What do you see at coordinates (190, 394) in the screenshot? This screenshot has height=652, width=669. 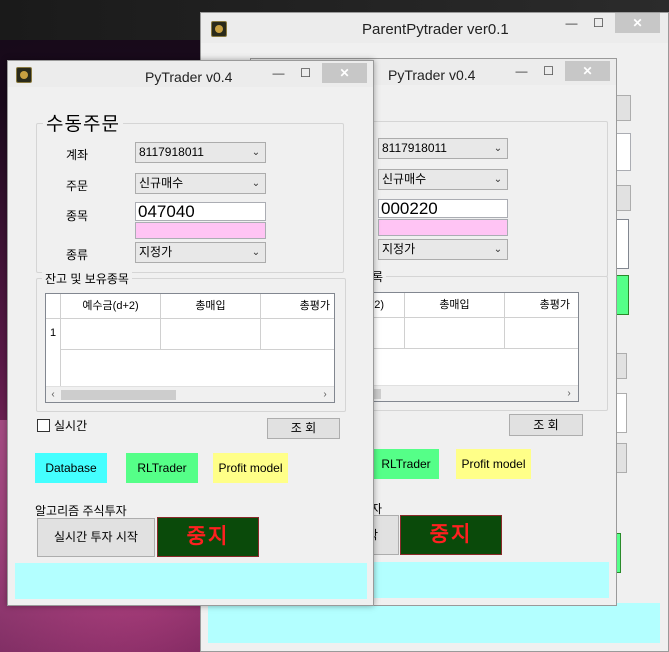 I see `grid-horizontal-scrollbar: ‹ ›` at bounding box center [190, 394].